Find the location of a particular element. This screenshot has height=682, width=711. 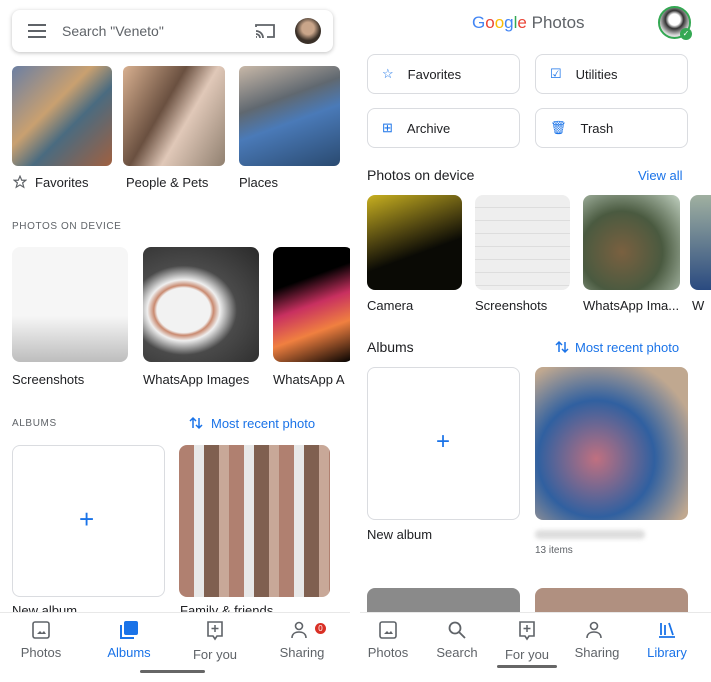

folder-label: Camera is located at coordinates (390, 305).